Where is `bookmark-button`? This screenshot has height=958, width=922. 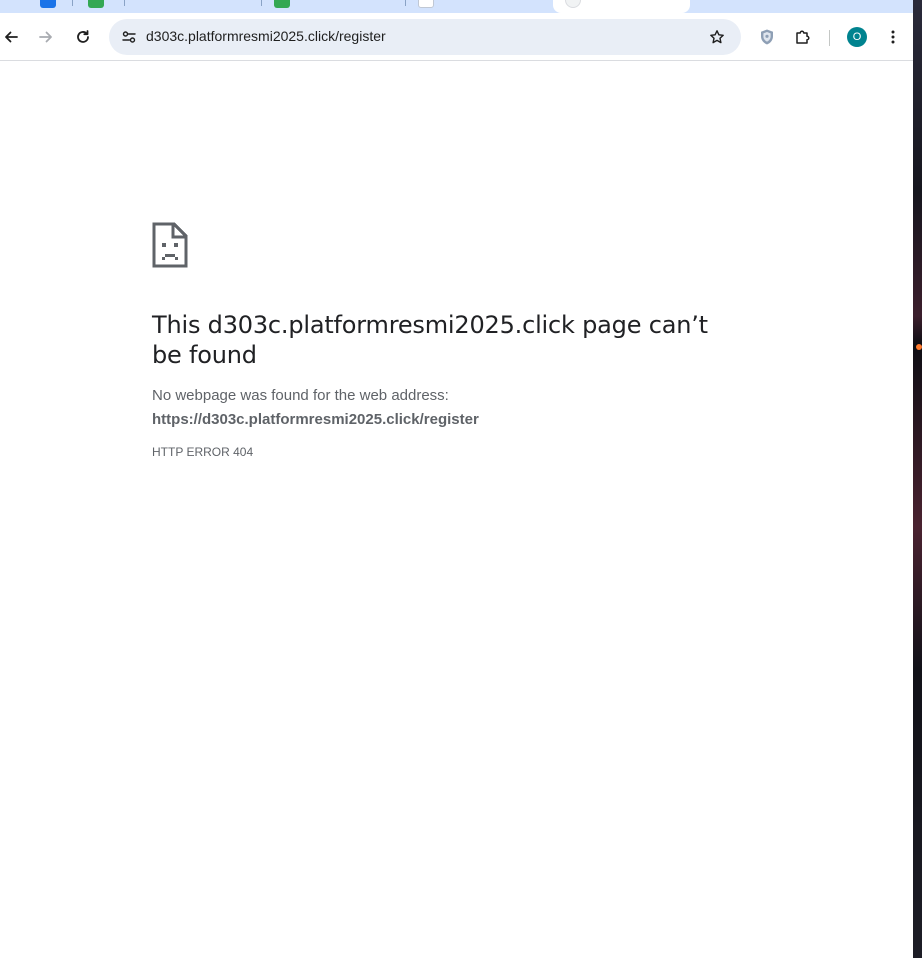
bookmark-button is located at coordinates (717, 37).